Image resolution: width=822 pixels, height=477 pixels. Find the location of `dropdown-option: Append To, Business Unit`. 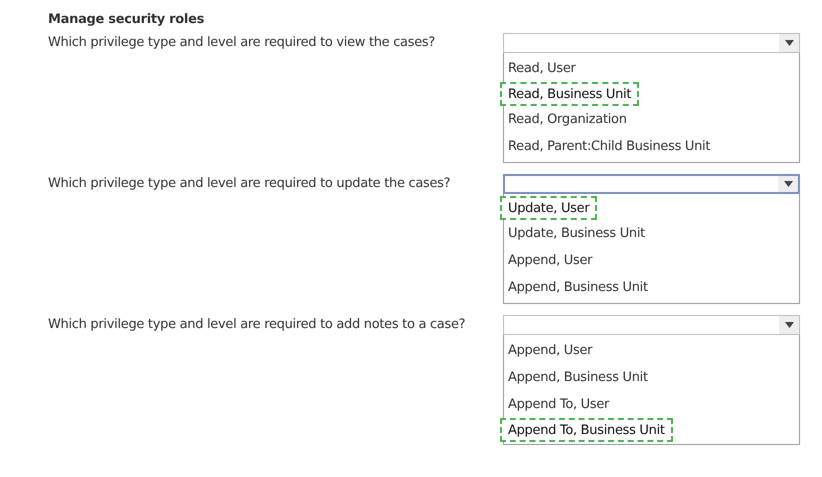

dropdown-option: Append To, Business Unit is located at coordinates (586, 430).